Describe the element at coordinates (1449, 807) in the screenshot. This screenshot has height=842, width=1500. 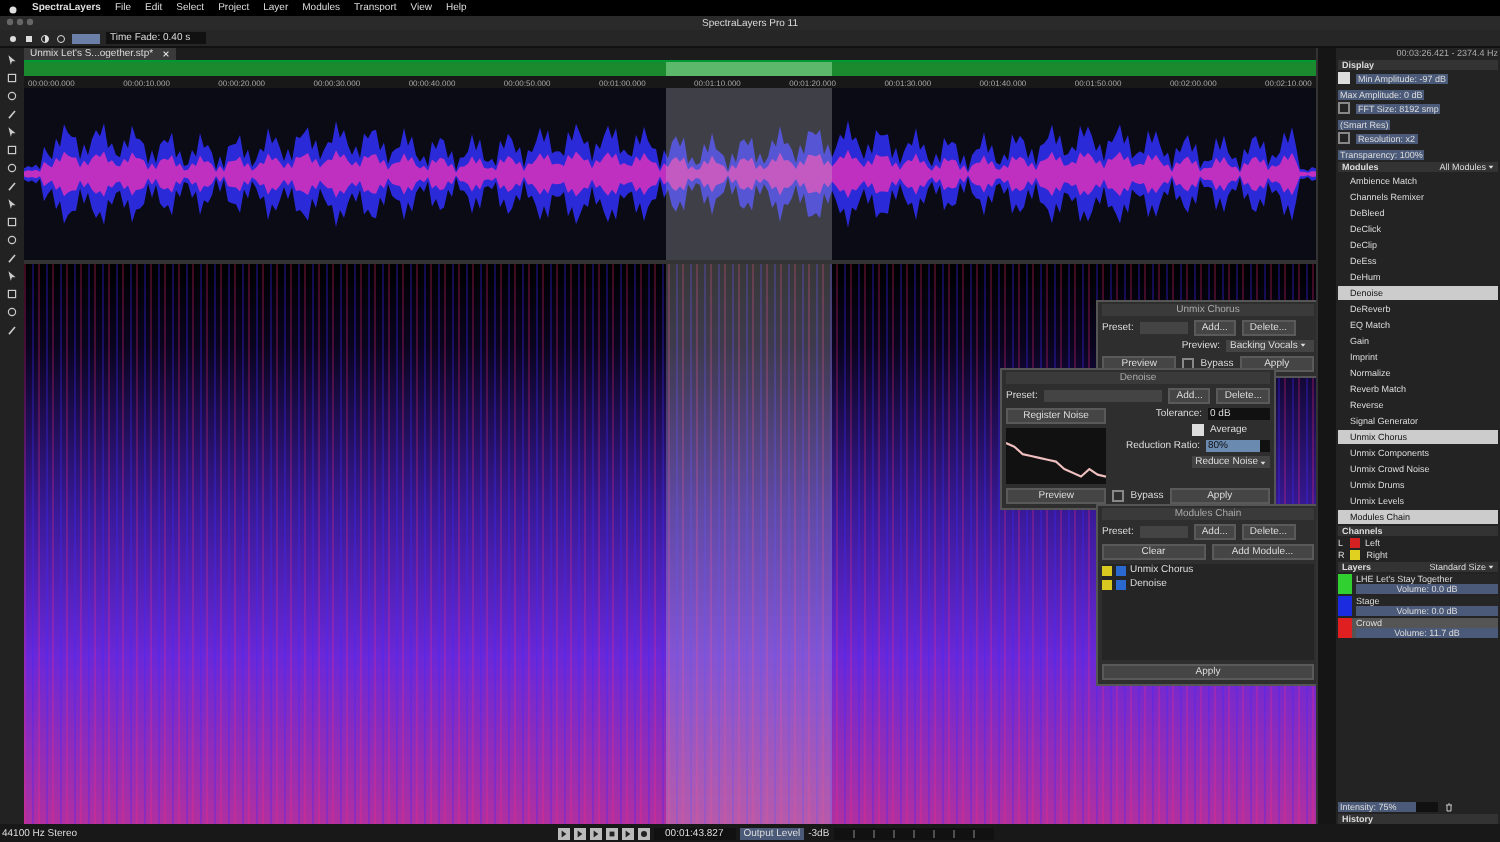
I see `trash-icon` at that location.